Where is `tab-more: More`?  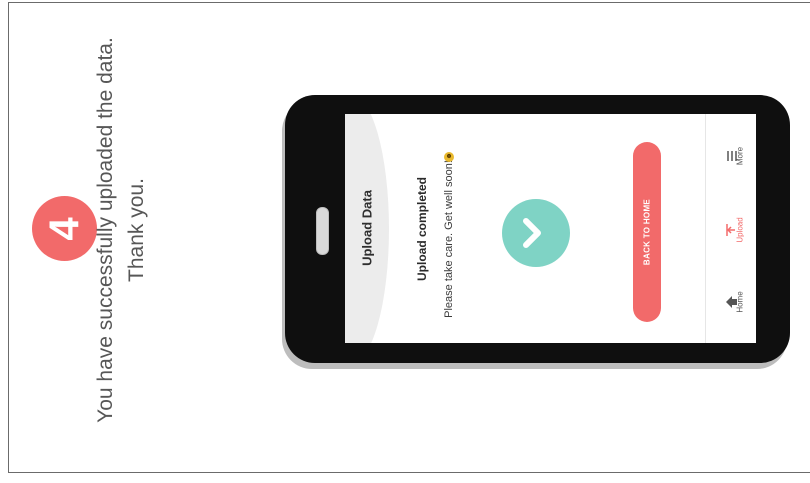
tab-more: More is located at coordinates (731, 156).